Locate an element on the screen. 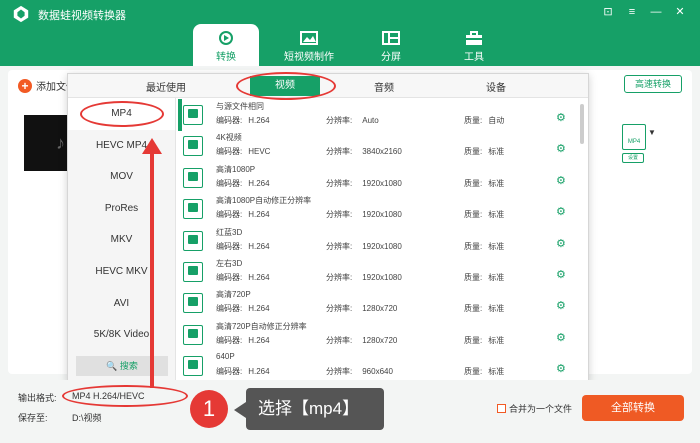  preset-quality: 质量: 自动 is located at coordinates (484, 120).